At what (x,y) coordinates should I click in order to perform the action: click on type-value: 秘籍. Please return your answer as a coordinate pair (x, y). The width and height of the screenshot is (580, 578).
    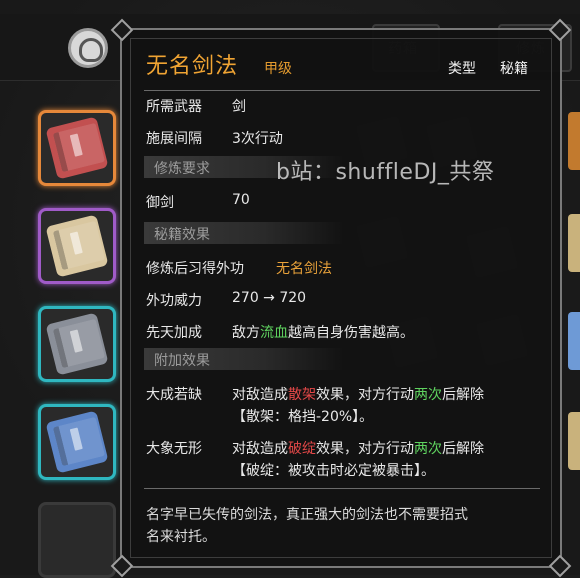
    Looking at the image, I should click on (514, 69).